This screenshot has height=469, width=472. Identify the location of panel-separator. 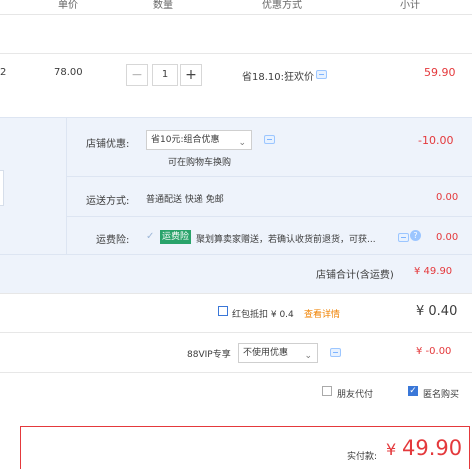
(66, 186).